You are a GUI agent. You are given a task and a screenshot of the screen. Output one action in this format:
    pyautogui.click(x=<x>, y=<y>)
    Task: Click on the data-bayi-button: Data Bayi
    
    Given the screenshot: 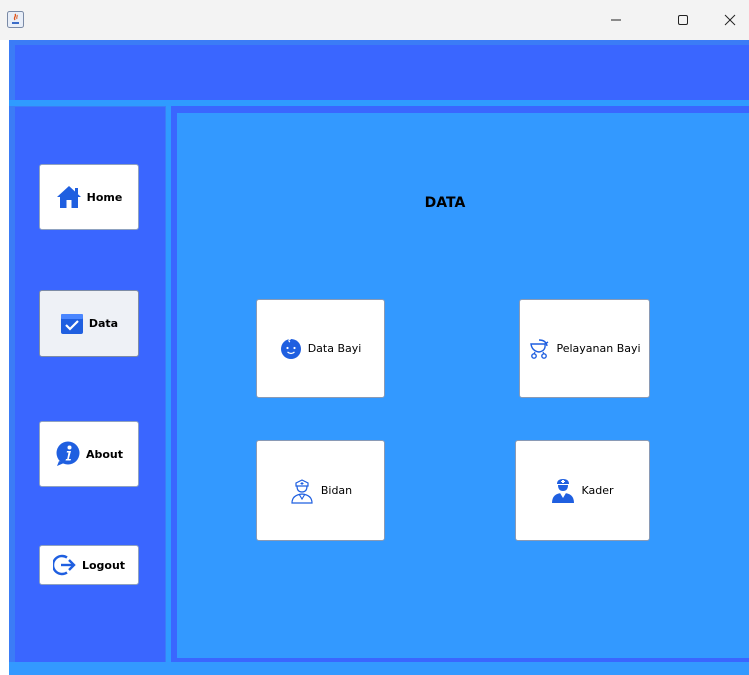 What is the action you would take?
    pyautogui.click(x=320, y=348)
    